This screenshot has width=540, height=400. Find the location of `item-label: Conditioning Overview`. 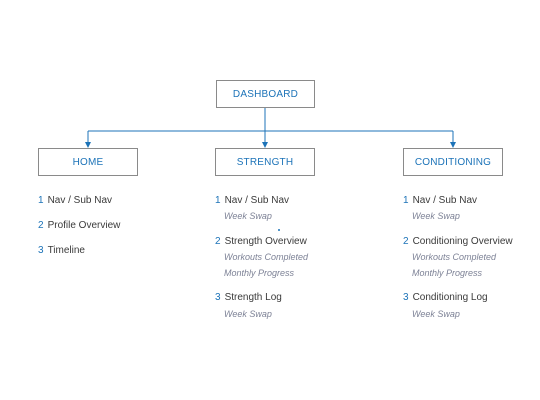

item-label: Conditioning Overview is located at coordinates (462, 241).